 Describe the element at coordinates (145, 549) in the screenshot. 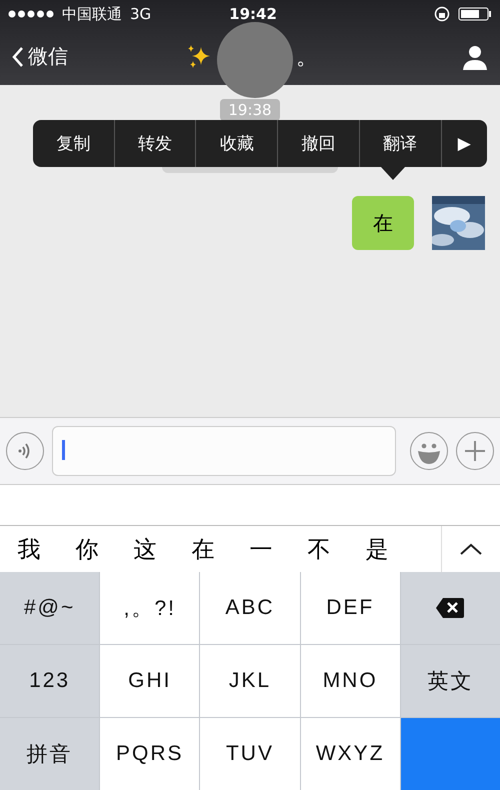

I see `candidate-word: 这` at that location.